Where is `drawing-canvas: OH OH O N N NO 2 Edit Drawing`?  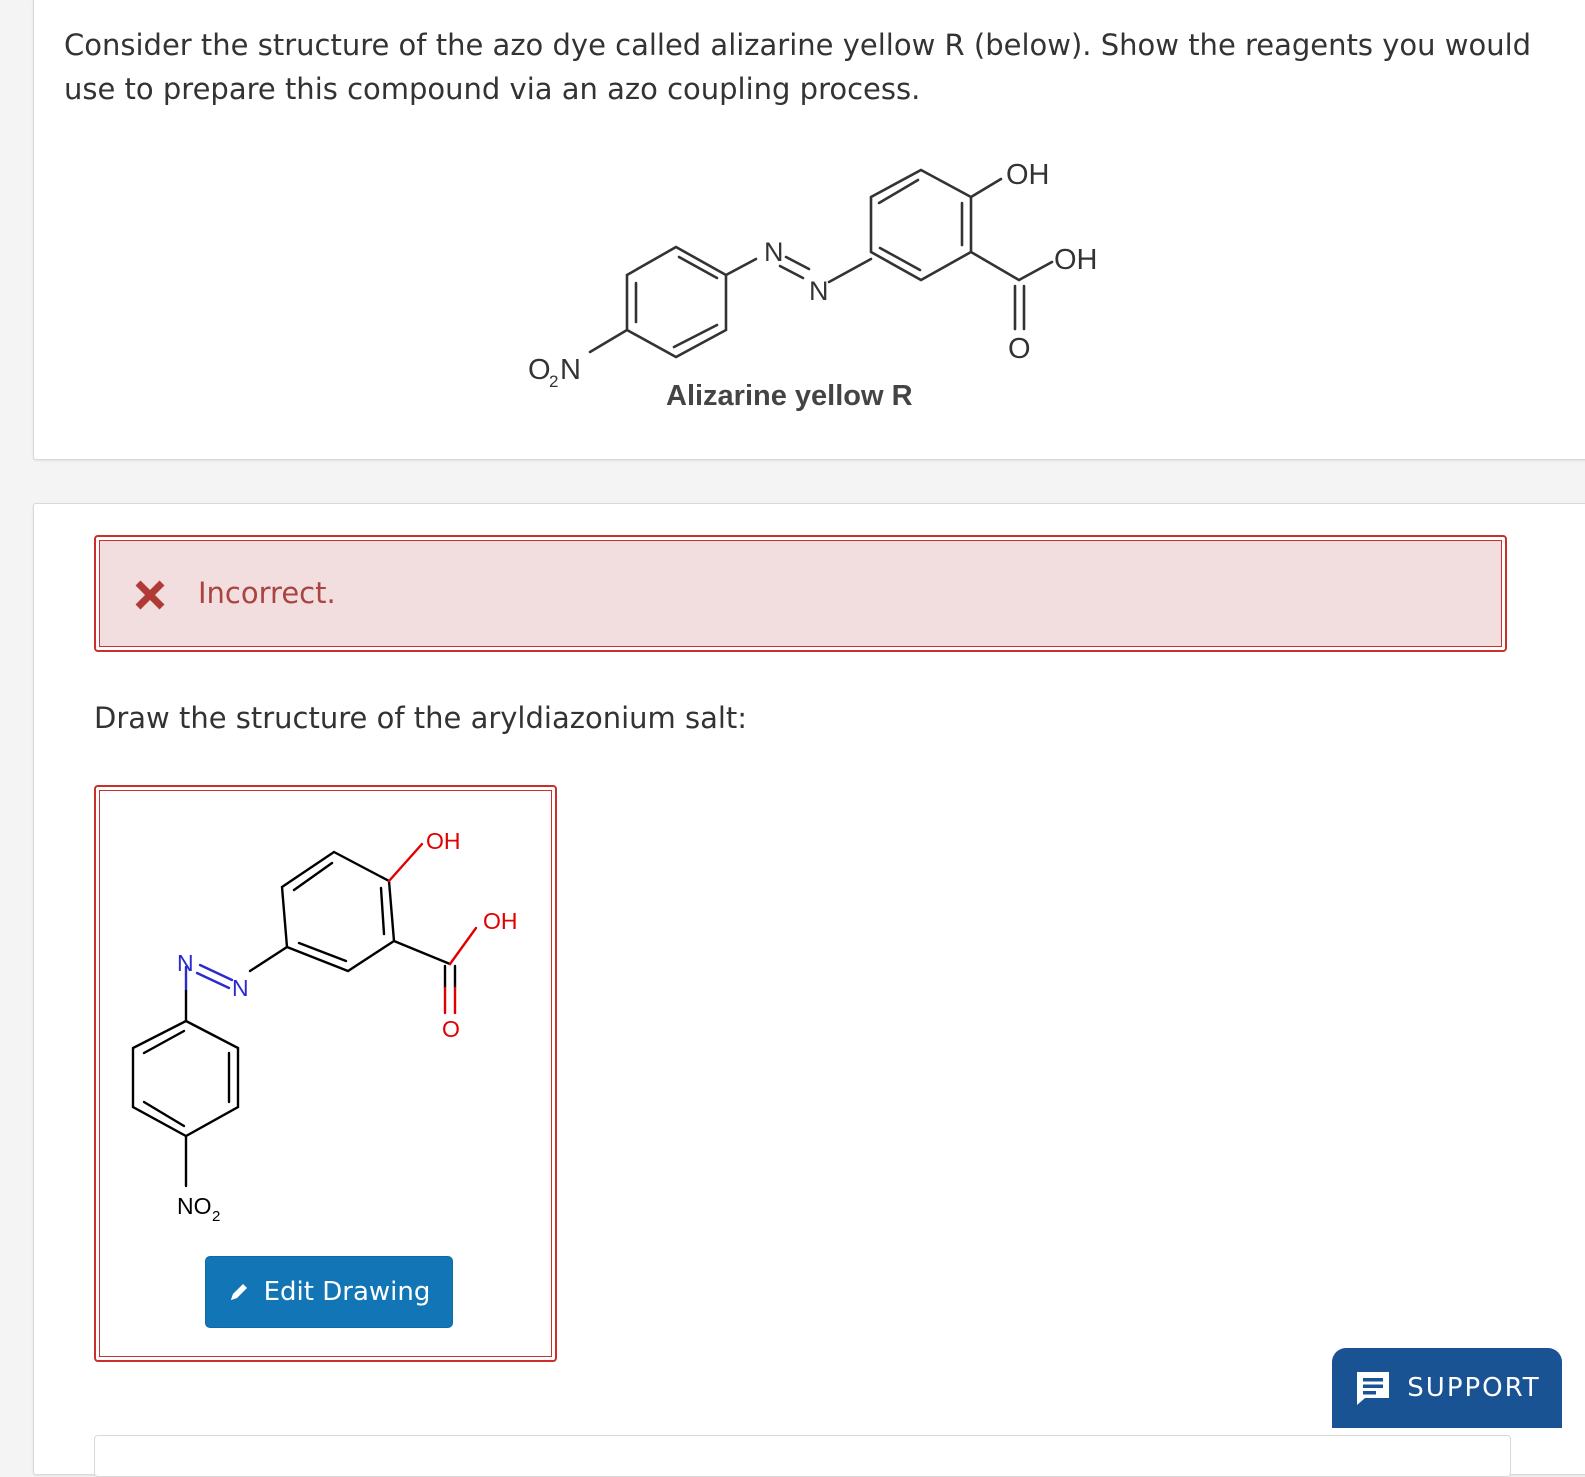 drawing-canvas: OH OH O N N NO 2 Edit Drawing is located at coordinates (325, 1073).